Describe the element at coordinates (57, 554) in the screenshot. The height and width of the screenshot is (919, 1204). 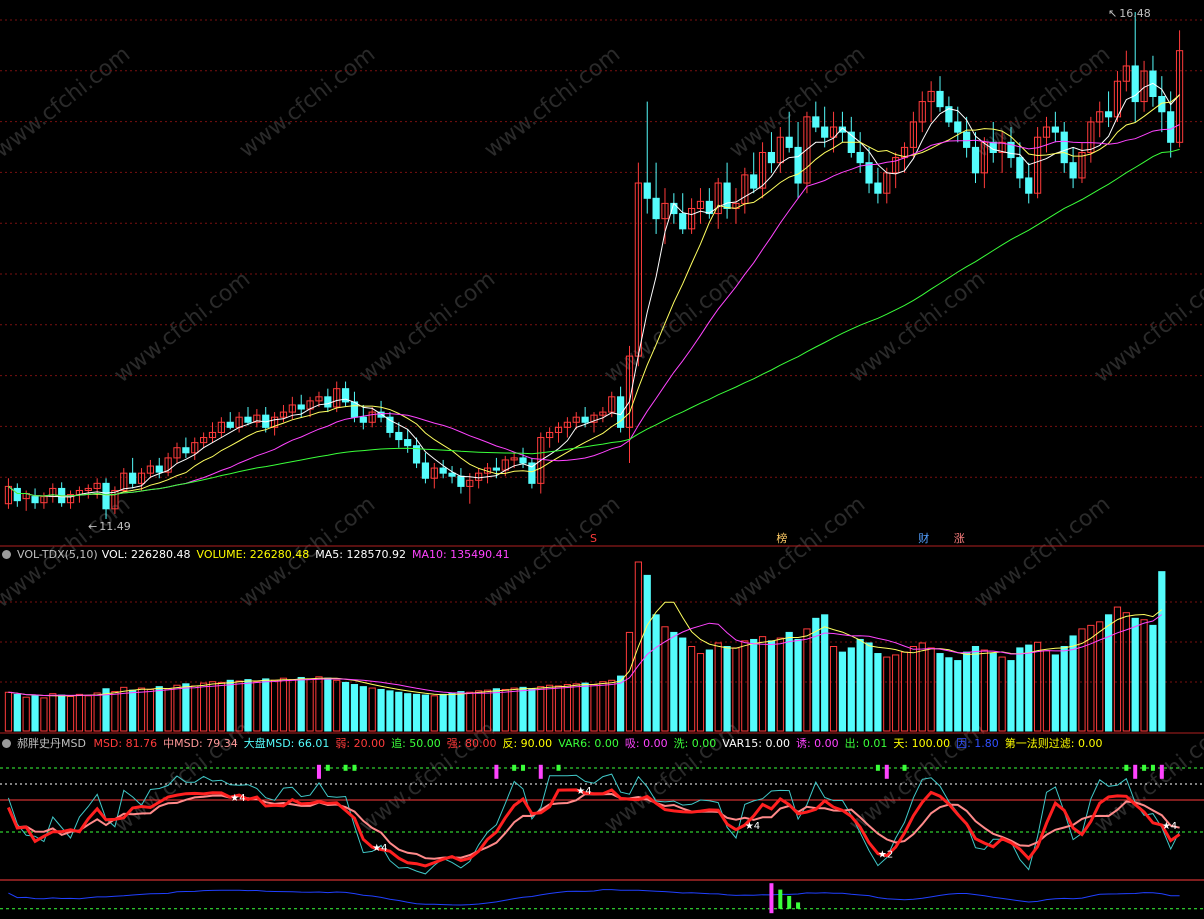
I see `volume-indicator-name: VOL-TDX(5,10)` at that location.